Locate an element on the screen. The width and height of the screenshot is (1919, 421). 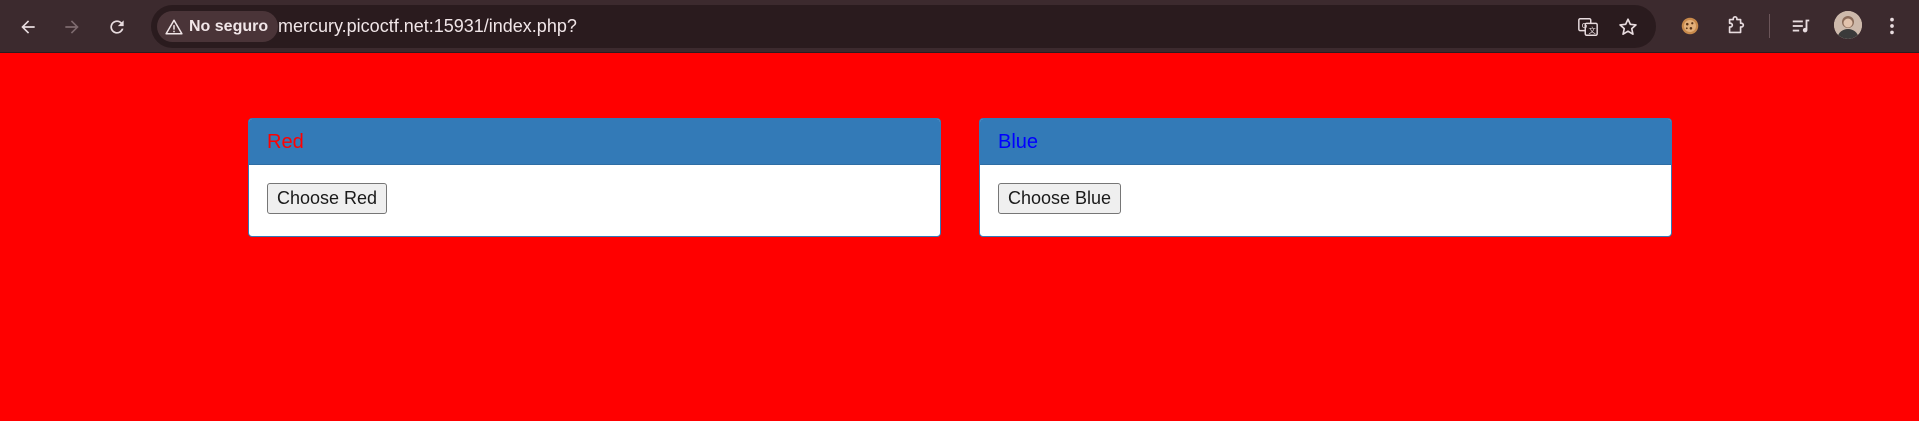
choose-blue-button: Choose Blue is located at coordinates (1060, 198).